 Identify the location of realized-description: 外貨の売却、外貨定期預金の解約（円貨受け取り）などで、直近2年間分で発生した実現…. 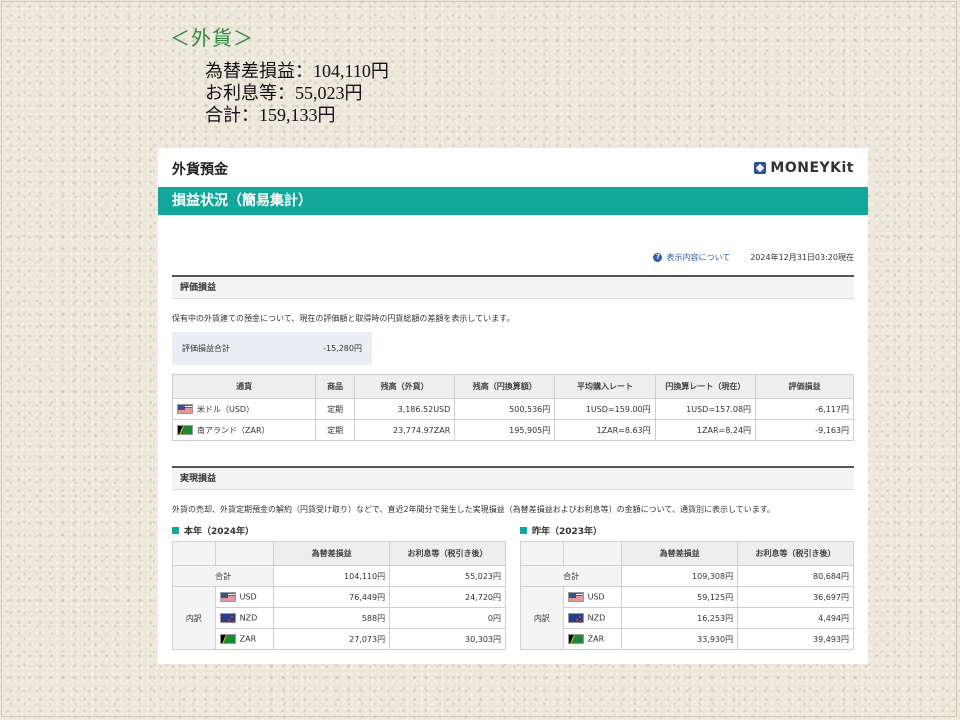
(473, 509).